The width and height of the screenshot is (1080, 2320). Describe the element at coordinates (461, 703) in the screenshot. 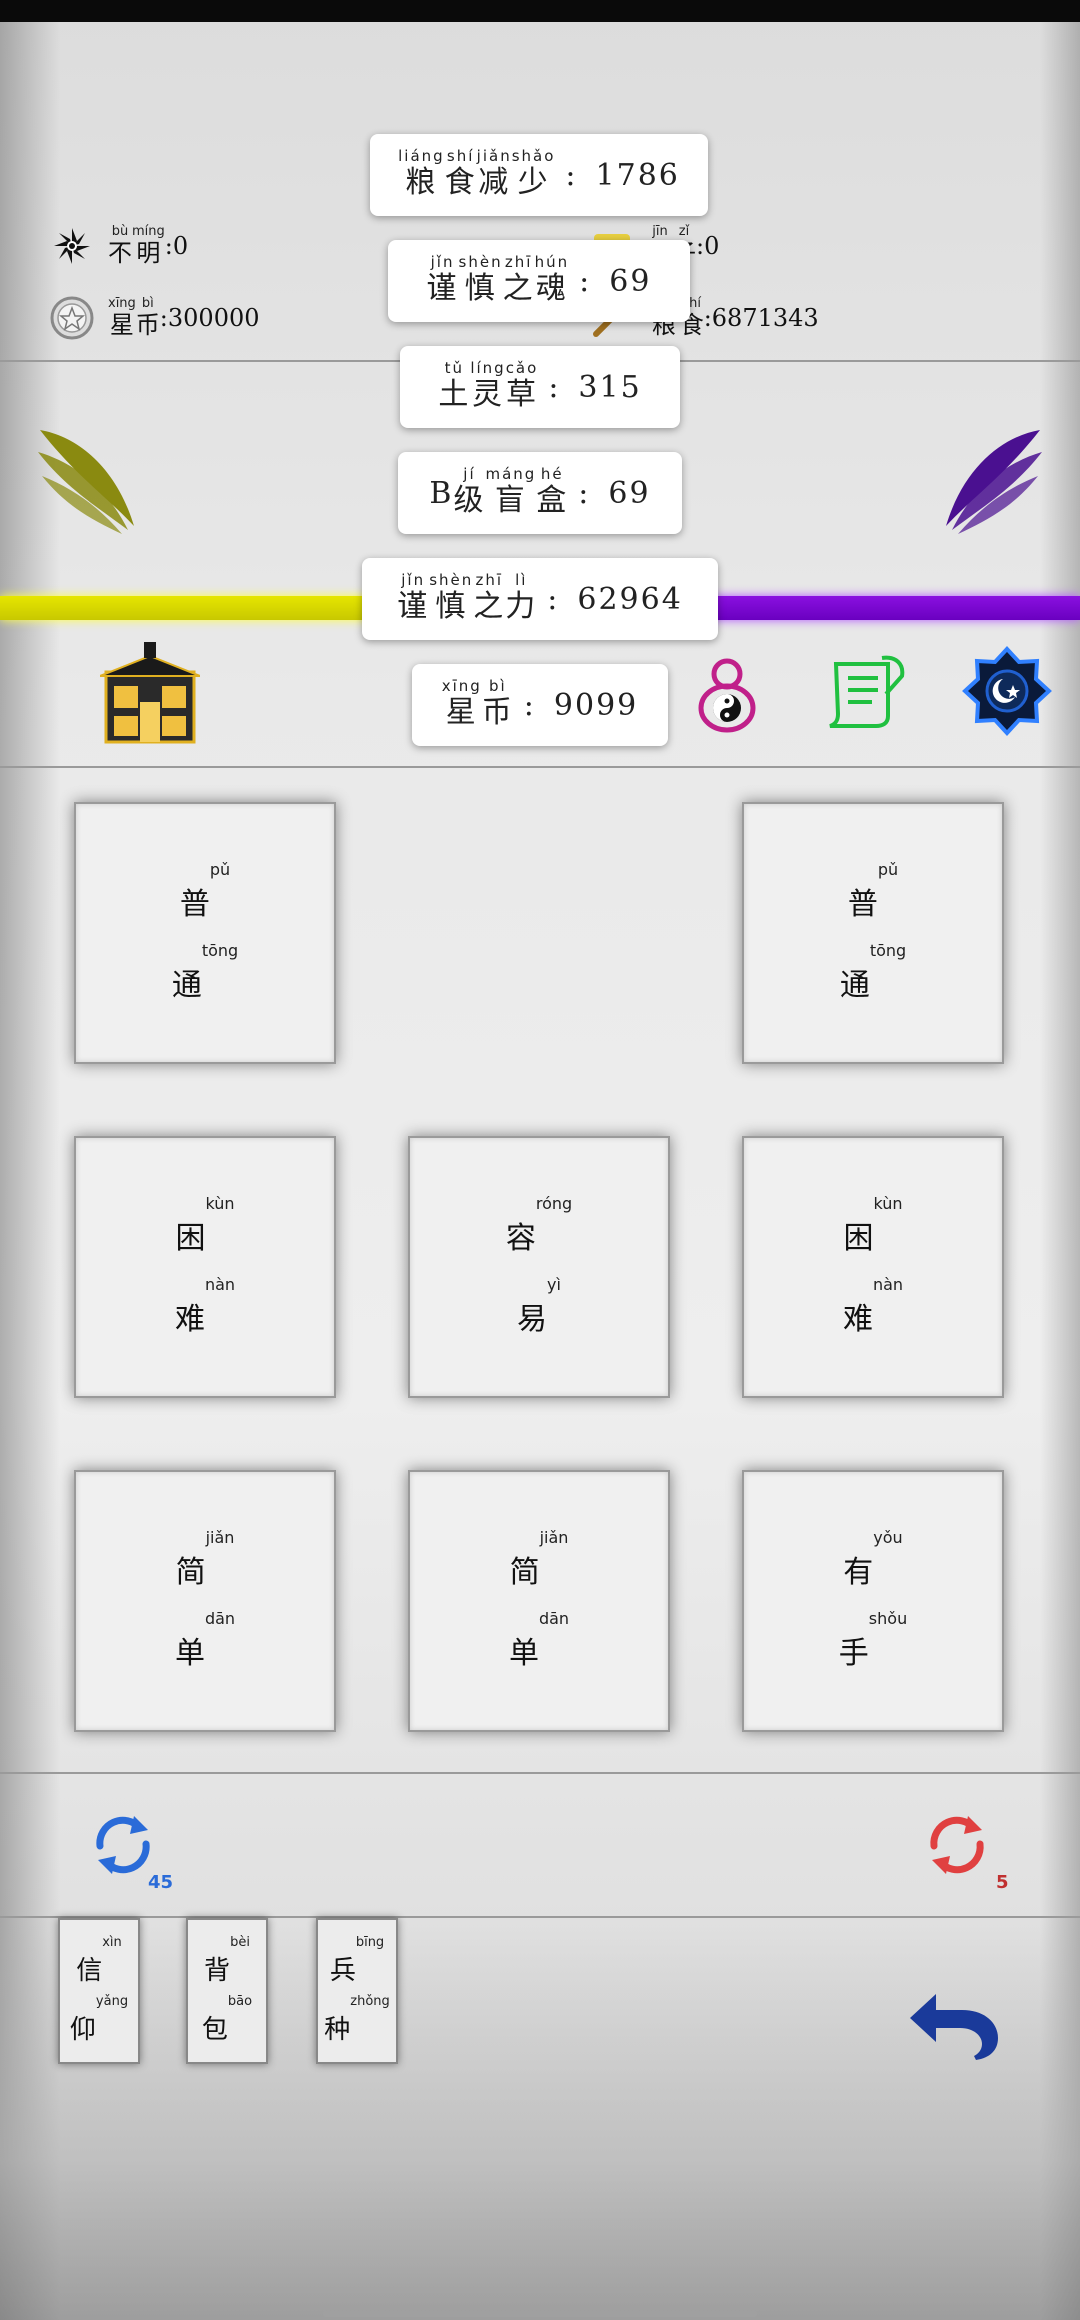

I see `toast-char: 星xīng` at that location.